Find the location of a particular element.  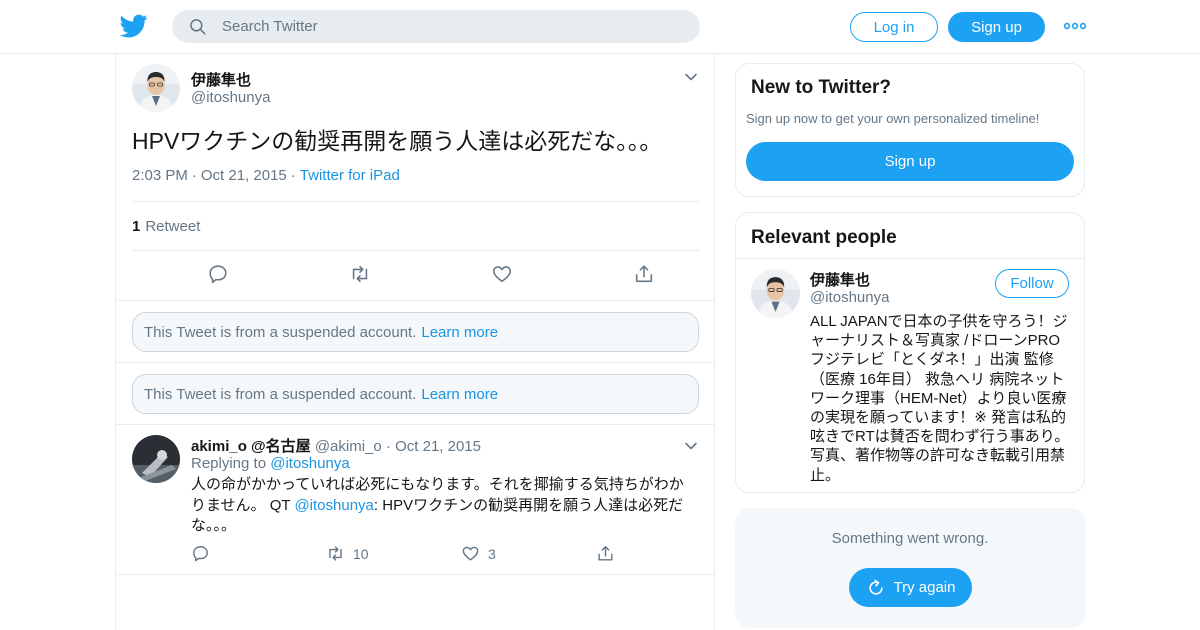

sign-up-button: Sign up is located at coordinates (996, 27).